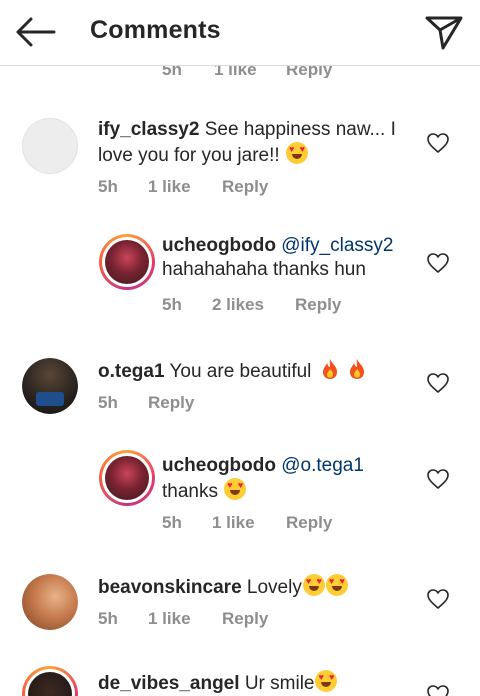 The image size is (480, 696). What do you see at coordinates (131, 371) in the screenshot?
I see `comment-username: o.tega1` at bounding box center [131, 371].